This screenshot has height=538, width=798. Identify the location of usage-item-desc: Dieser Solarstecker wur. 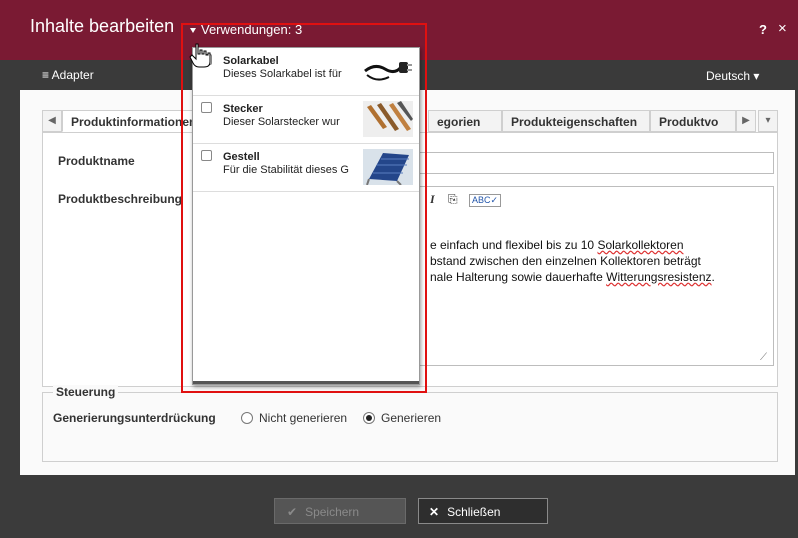
(281, 122).